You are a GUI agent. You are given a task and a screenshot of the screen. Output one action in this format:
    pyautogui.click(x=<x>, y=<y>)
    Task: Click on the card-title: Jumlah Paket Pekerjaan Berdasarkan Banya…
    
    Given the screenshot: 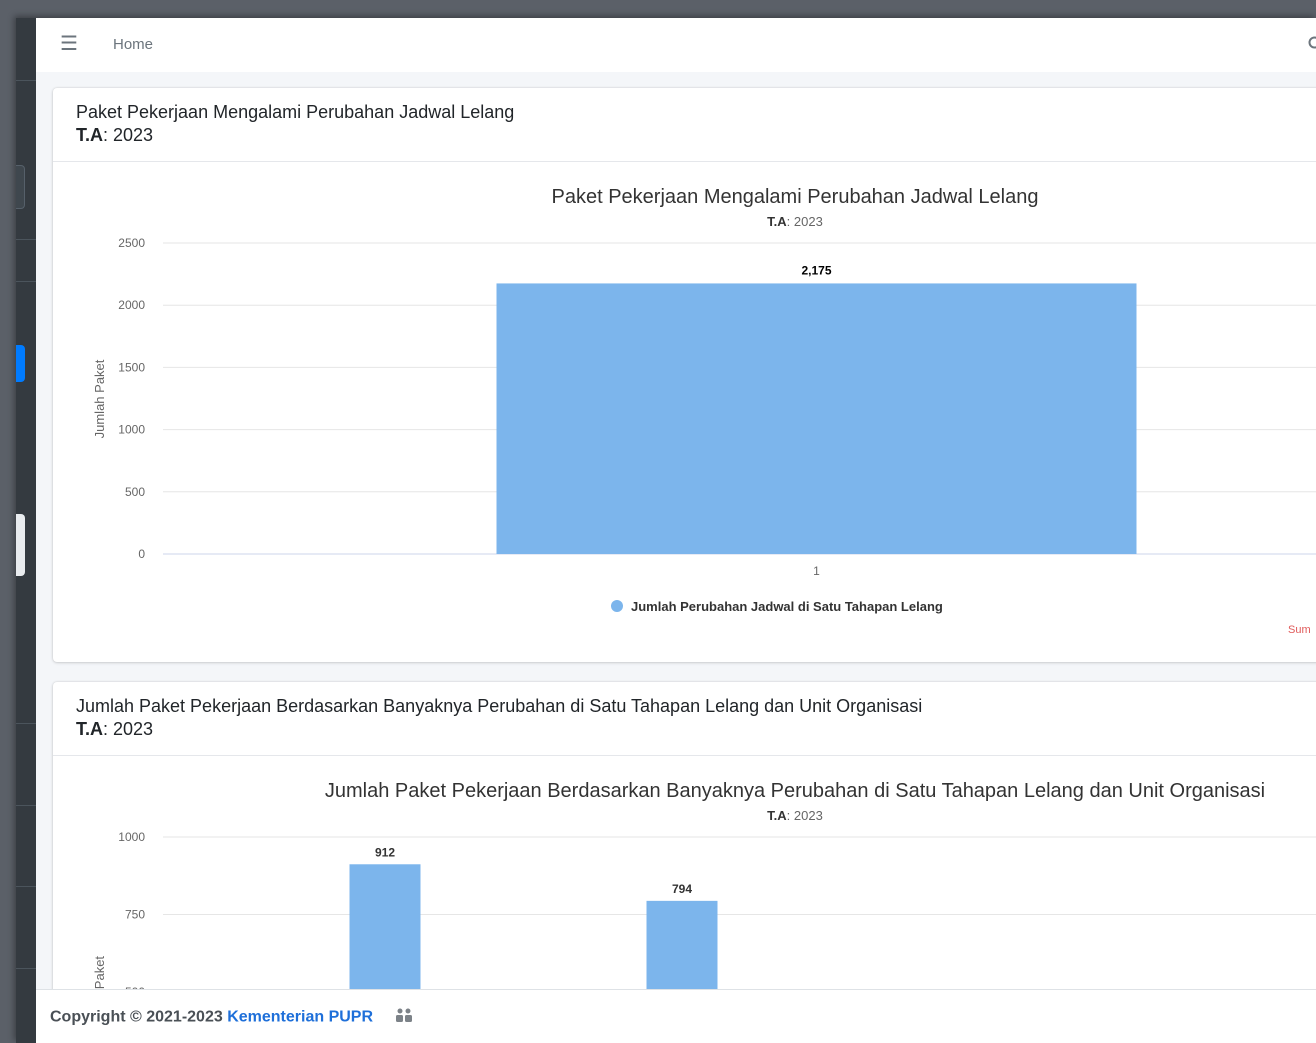 What is the action you would take?
    pyautogui.click(x=499, y=706)
    